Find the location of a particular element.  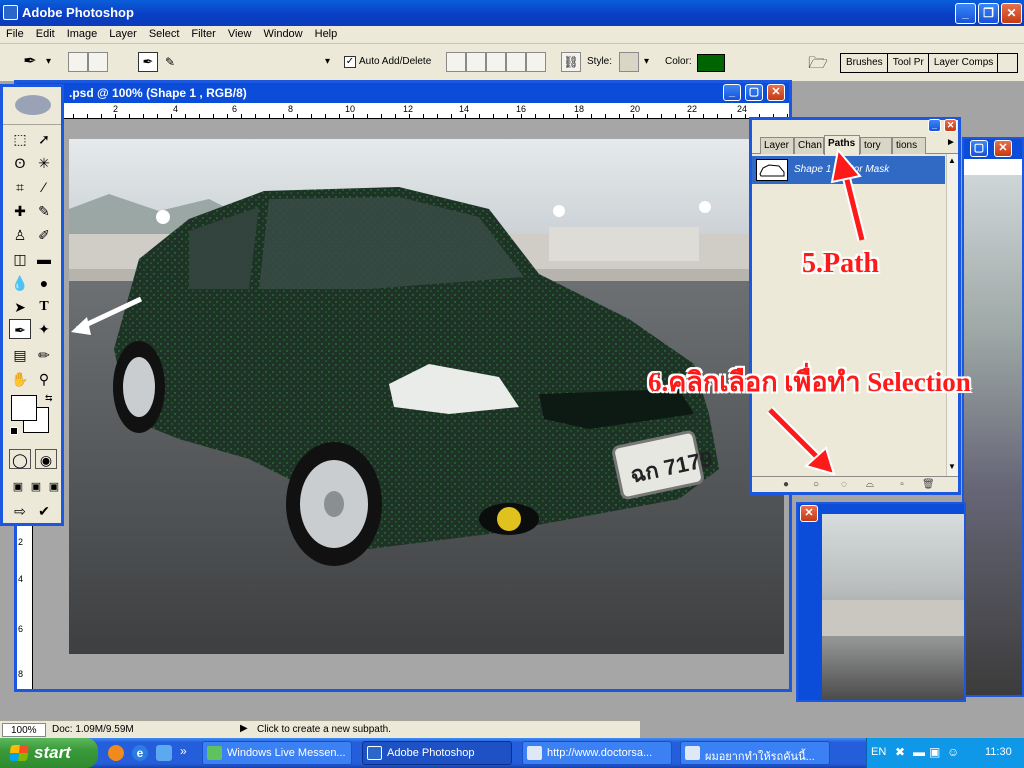

tray-monitor-icon: ▣ is located at coordinates (934, 752).